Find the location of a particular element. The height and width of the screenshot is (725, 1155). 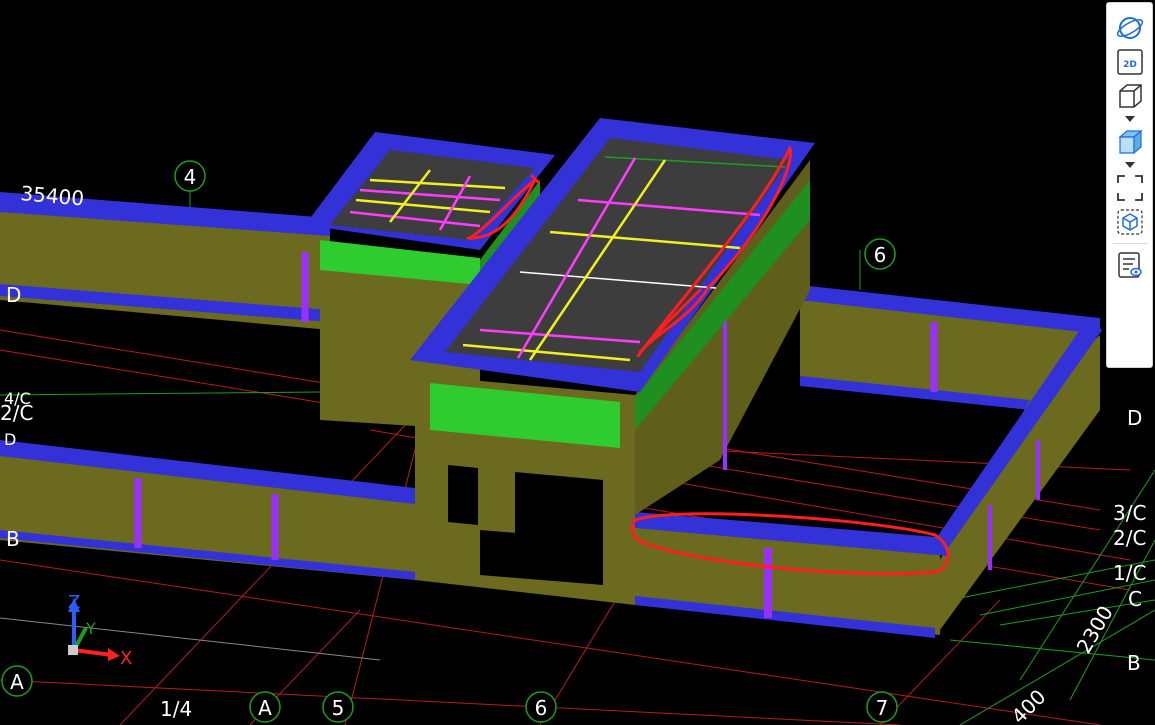

grid-bubble: 5 is located at coordinates (338, 707).